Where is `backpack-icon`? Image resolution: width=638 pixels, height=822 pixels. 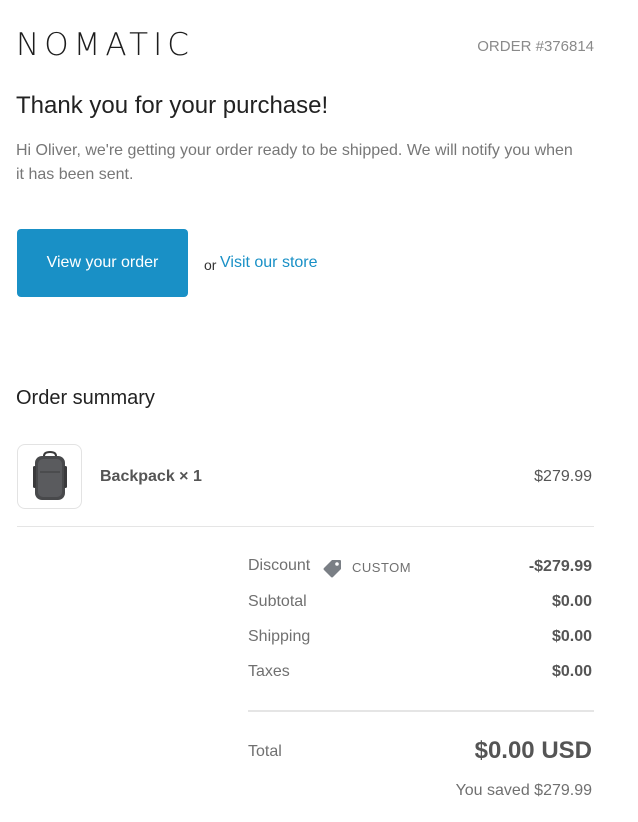 backpack-icon is located at coordinates (50, 475).